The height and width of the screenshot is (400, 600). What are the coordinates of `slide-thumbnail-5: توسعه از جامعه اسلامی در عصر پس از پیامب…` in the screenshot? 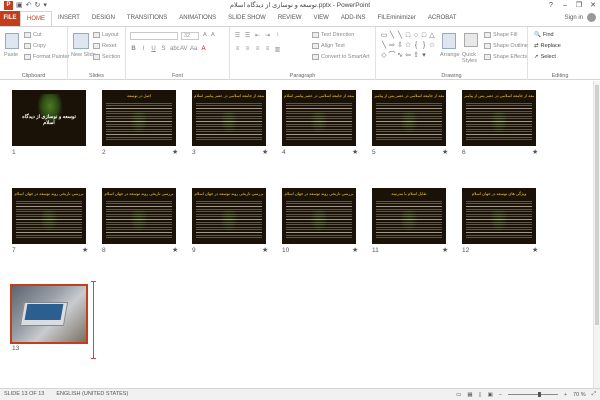 It's located at (409, 118).